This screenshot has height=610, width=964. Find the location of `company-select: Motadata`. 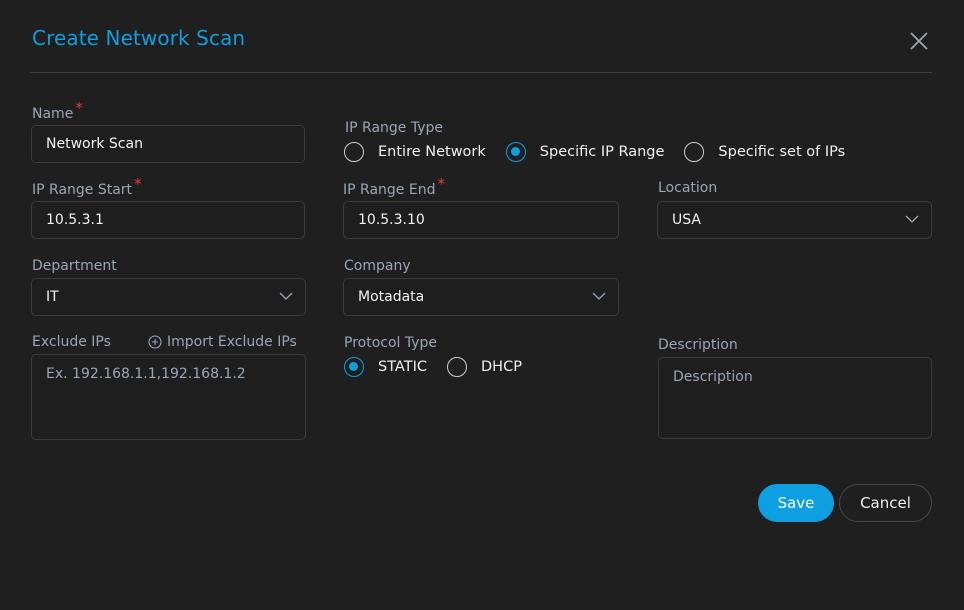

company-select: Motadata is located at coordinates (481, 297).